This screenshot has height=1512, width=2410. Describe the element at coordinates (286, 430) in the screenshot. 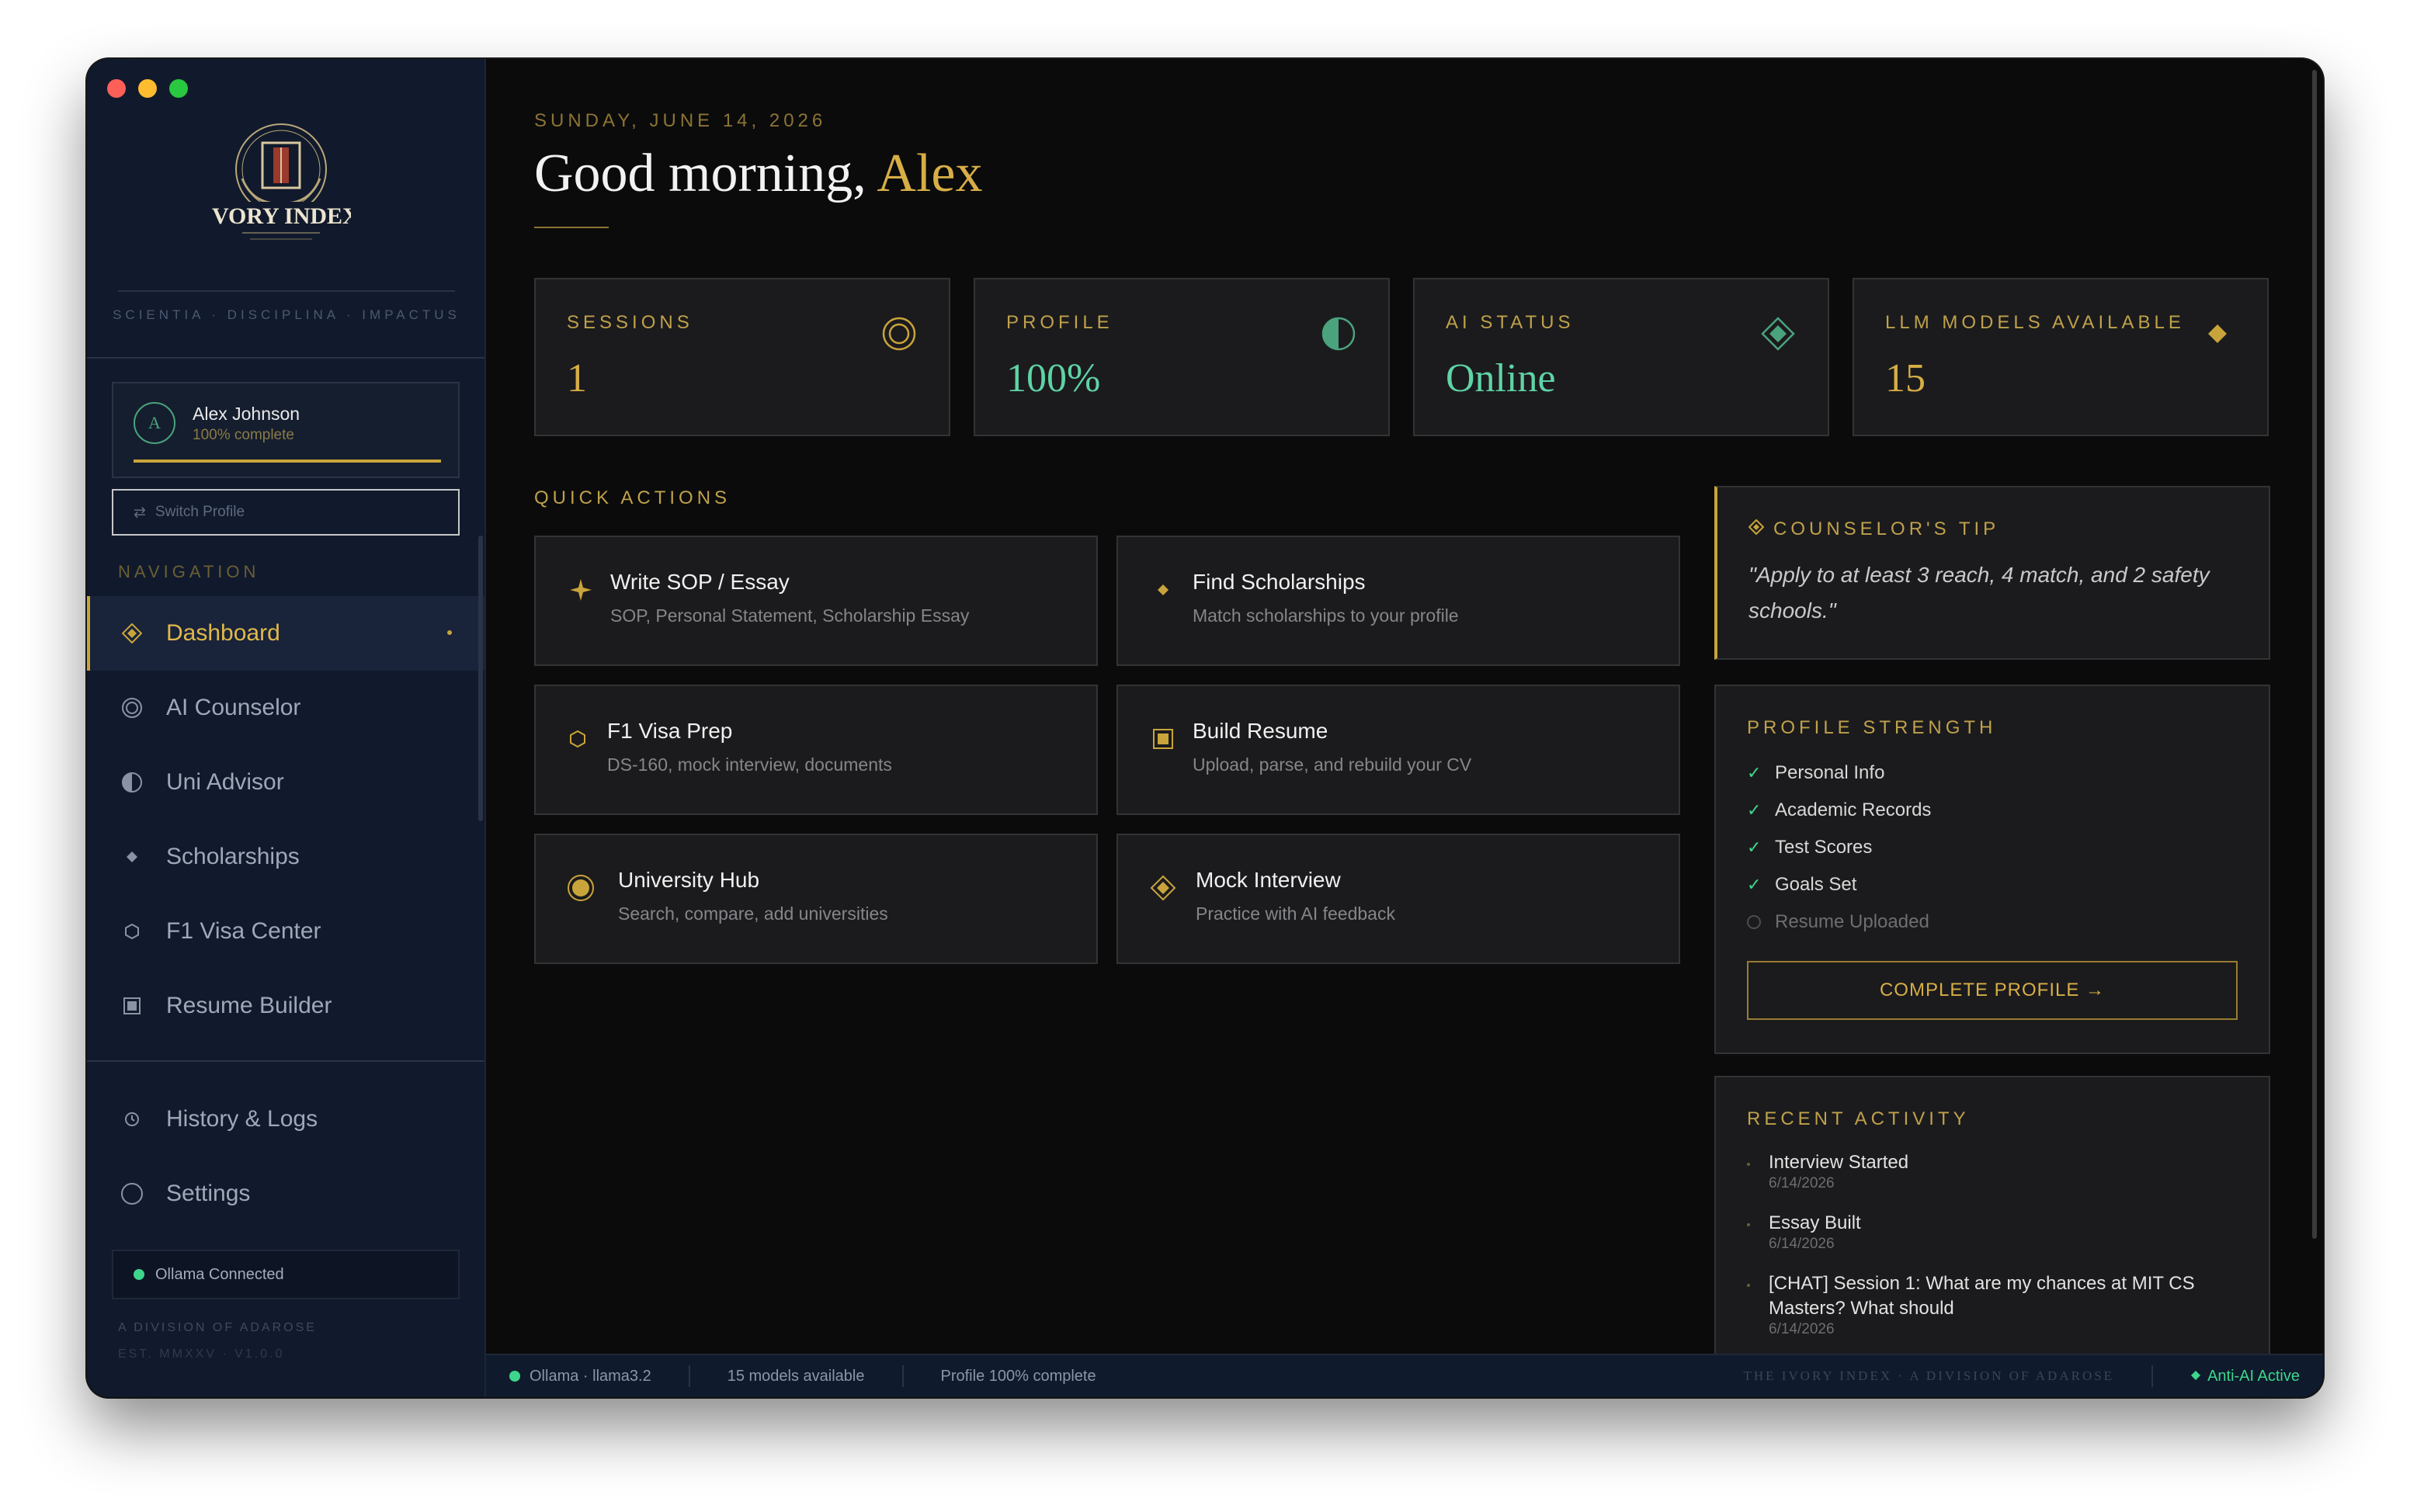

I see `profile-card: A Alex Johnson 100% complete` at that location.